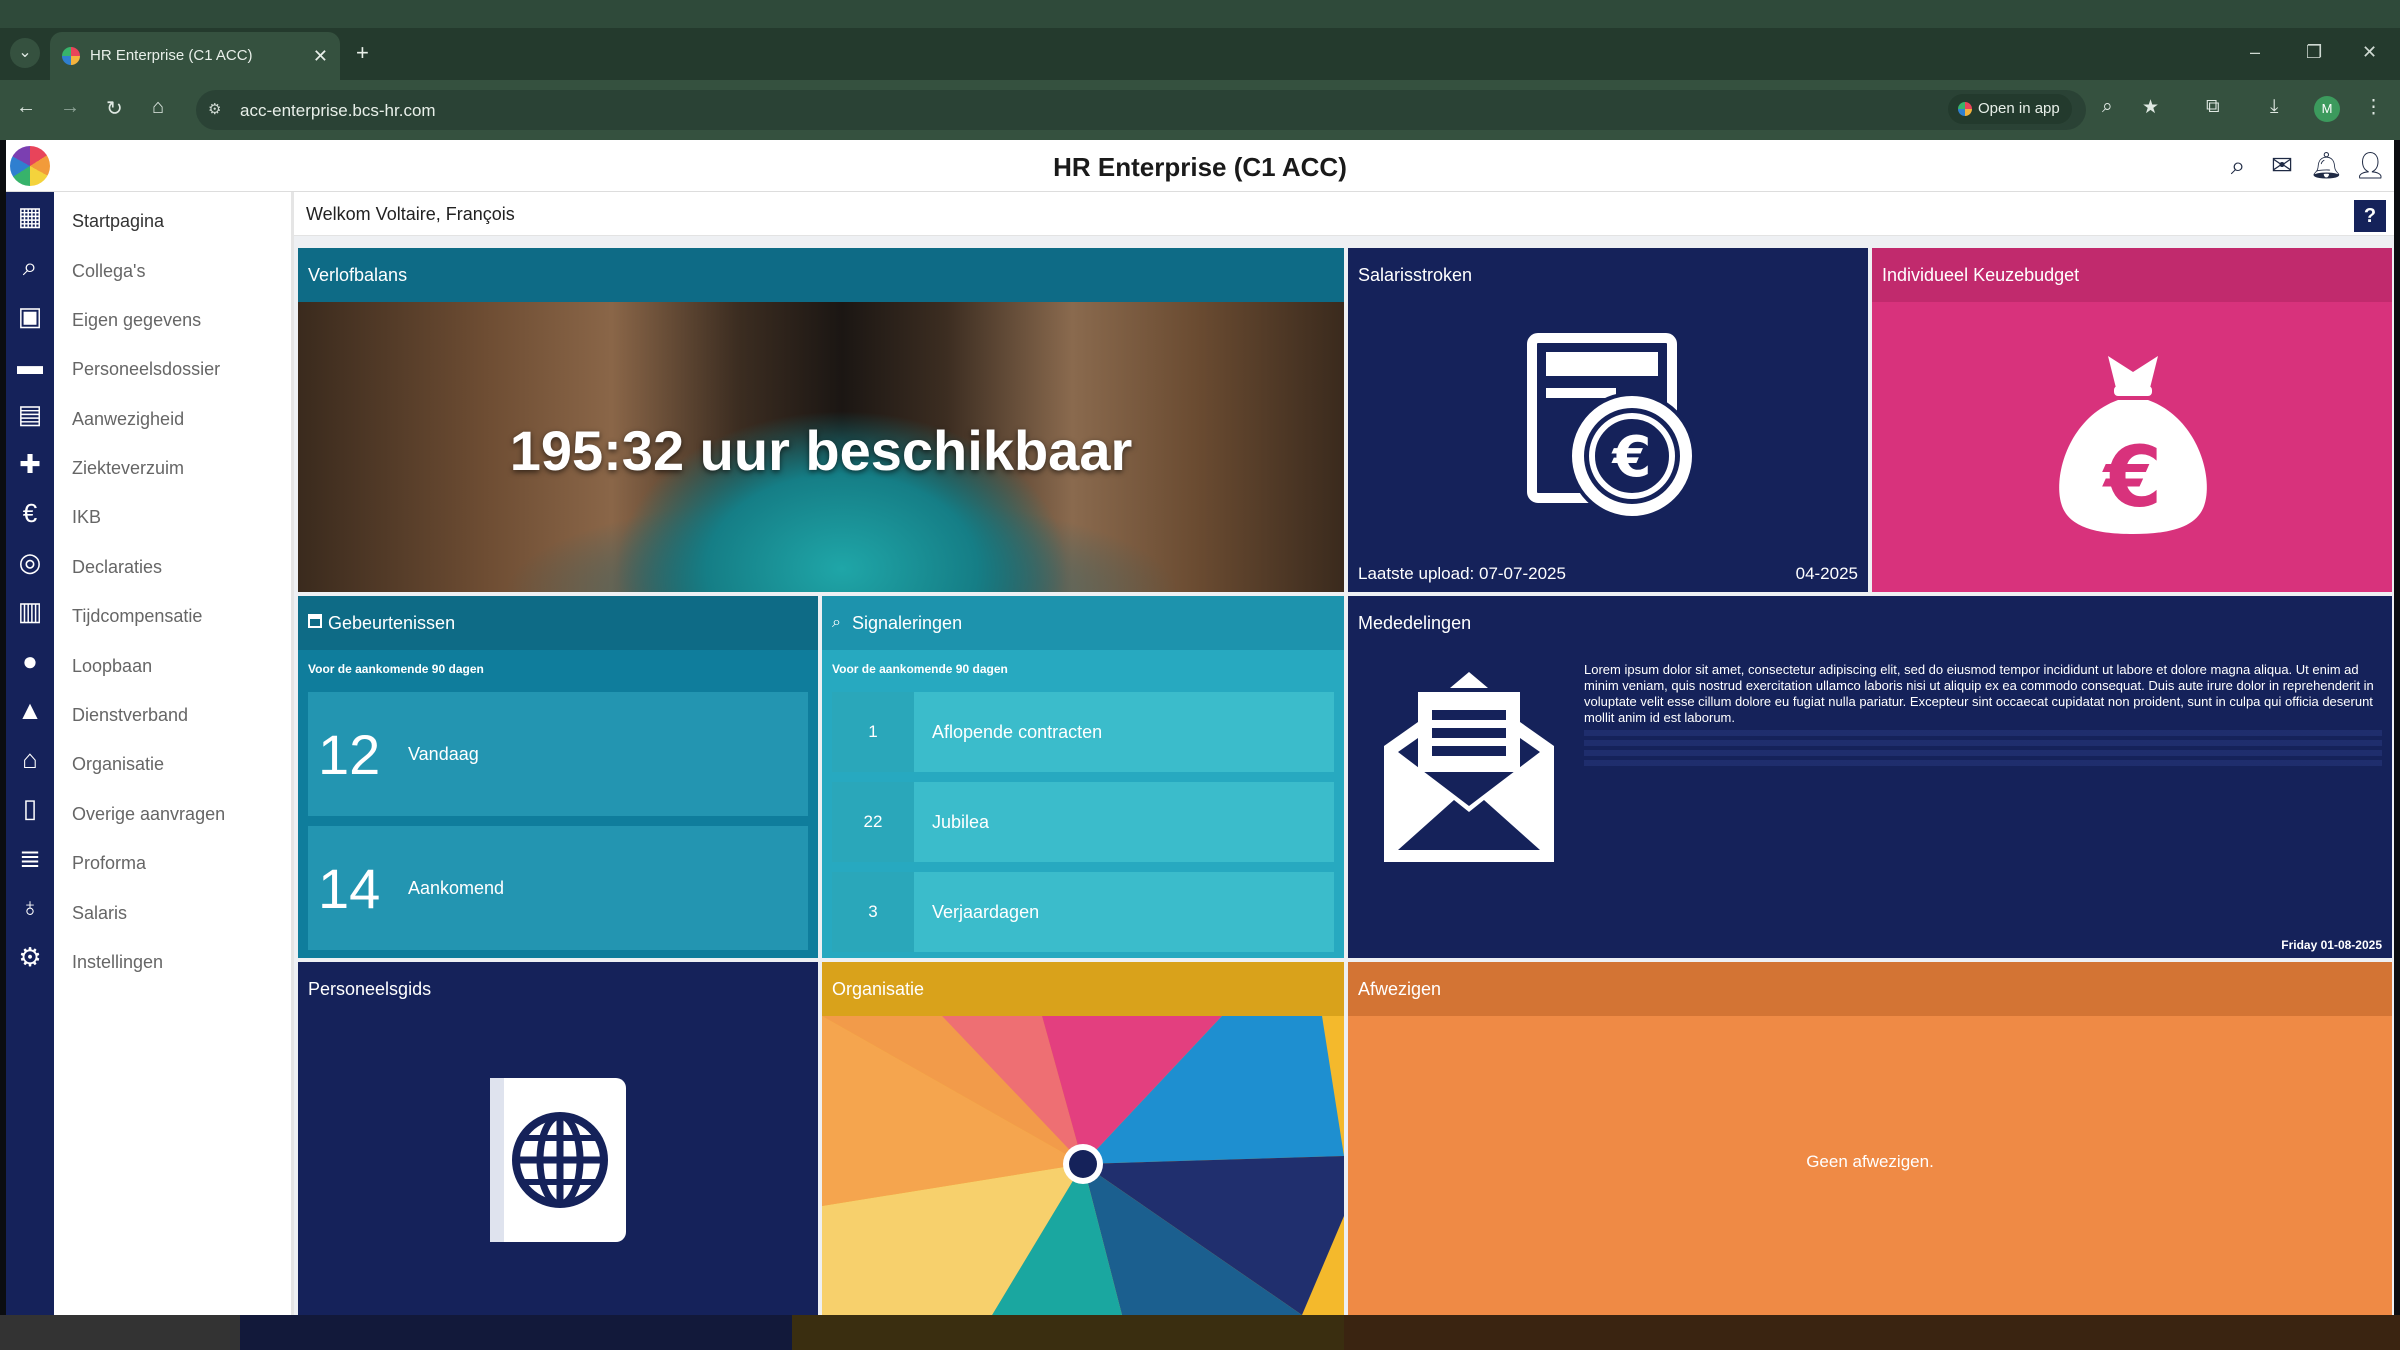 The height and width of the screenshot is (1350, 2400). I want to click on address-bar: ⚙ acc-enterprise.bcs-hr.com, so click(1141, 110).